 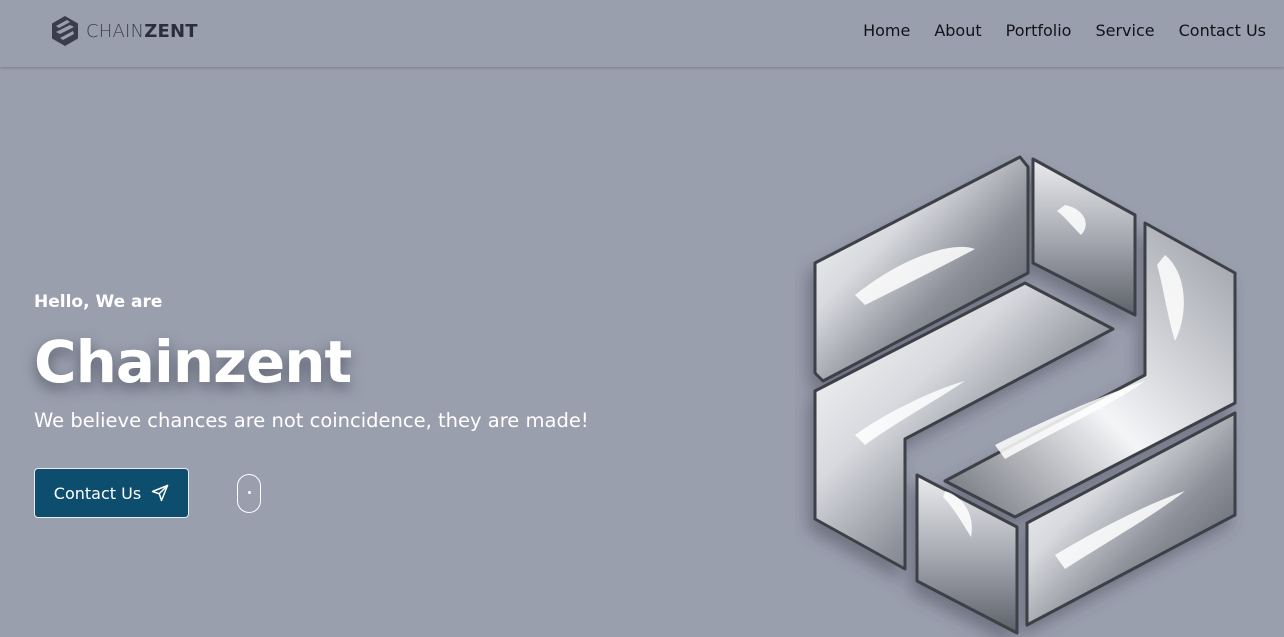 I want to click on mouse-scroll-icon, so click(x=249, y=493).